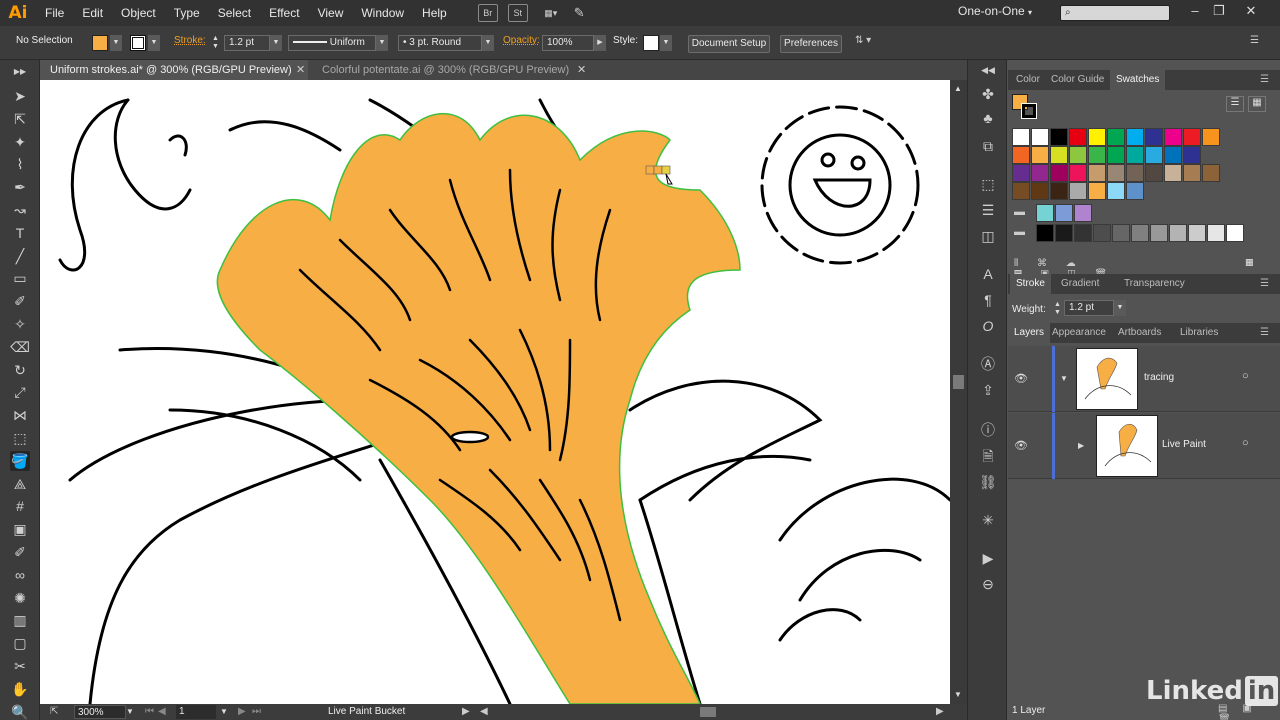  I want to click on tab-artboards: Artboards, so click(1139, 333).